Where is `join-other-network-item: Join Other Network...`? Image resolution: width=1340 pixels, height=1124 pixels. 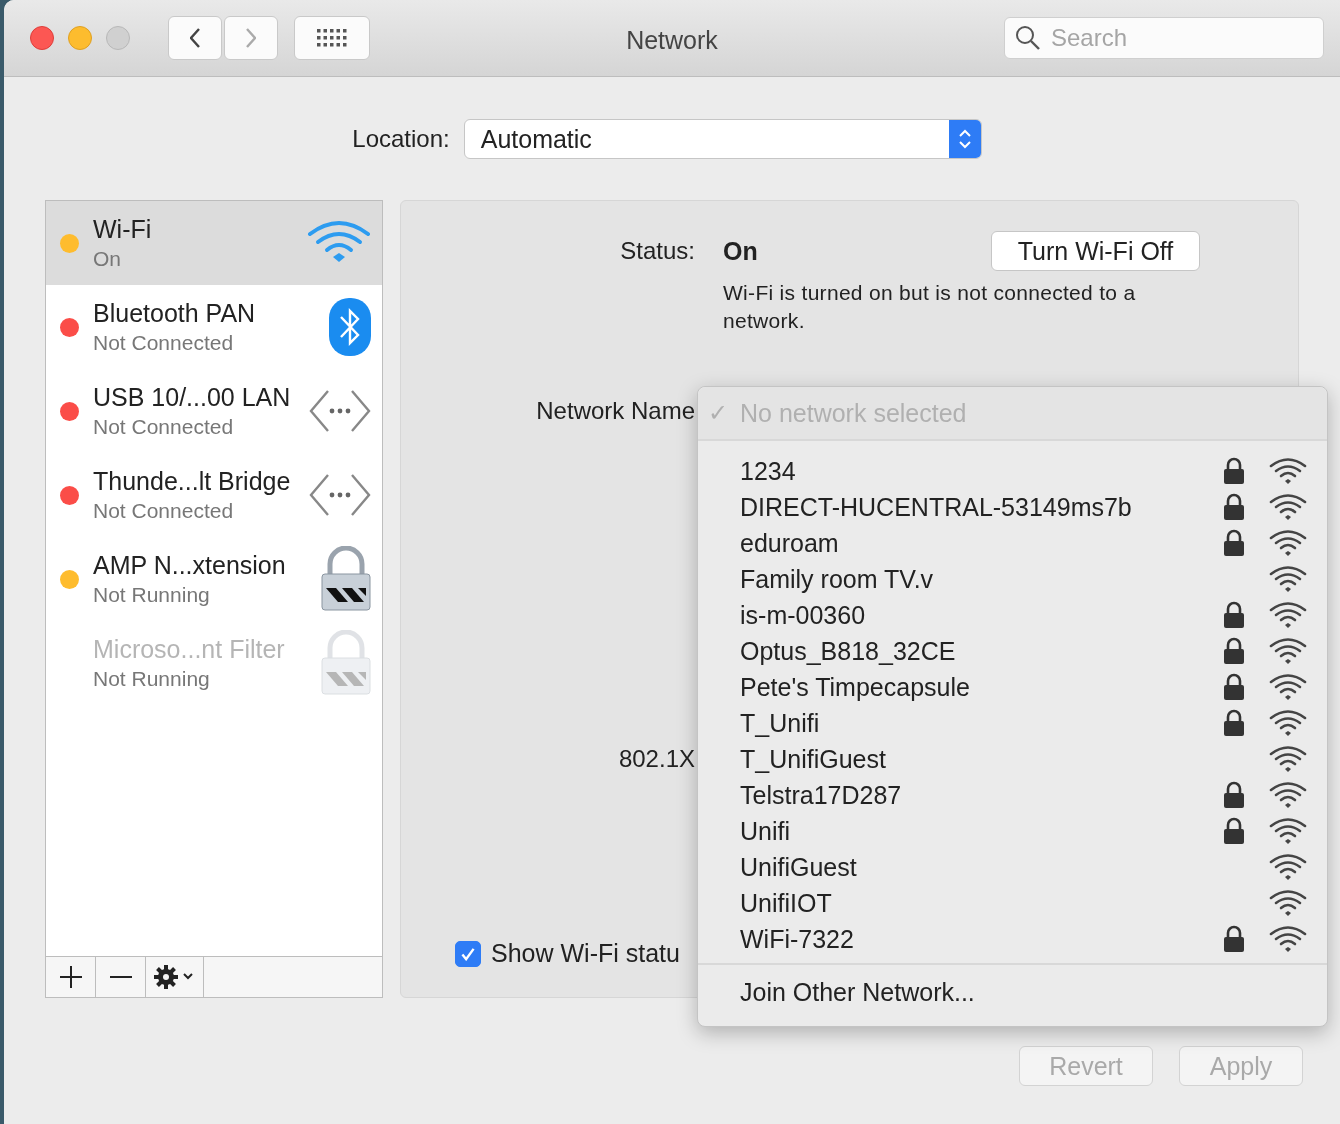
join-other-network-item: Join Other Network... is located at coordinates (1012, 992).